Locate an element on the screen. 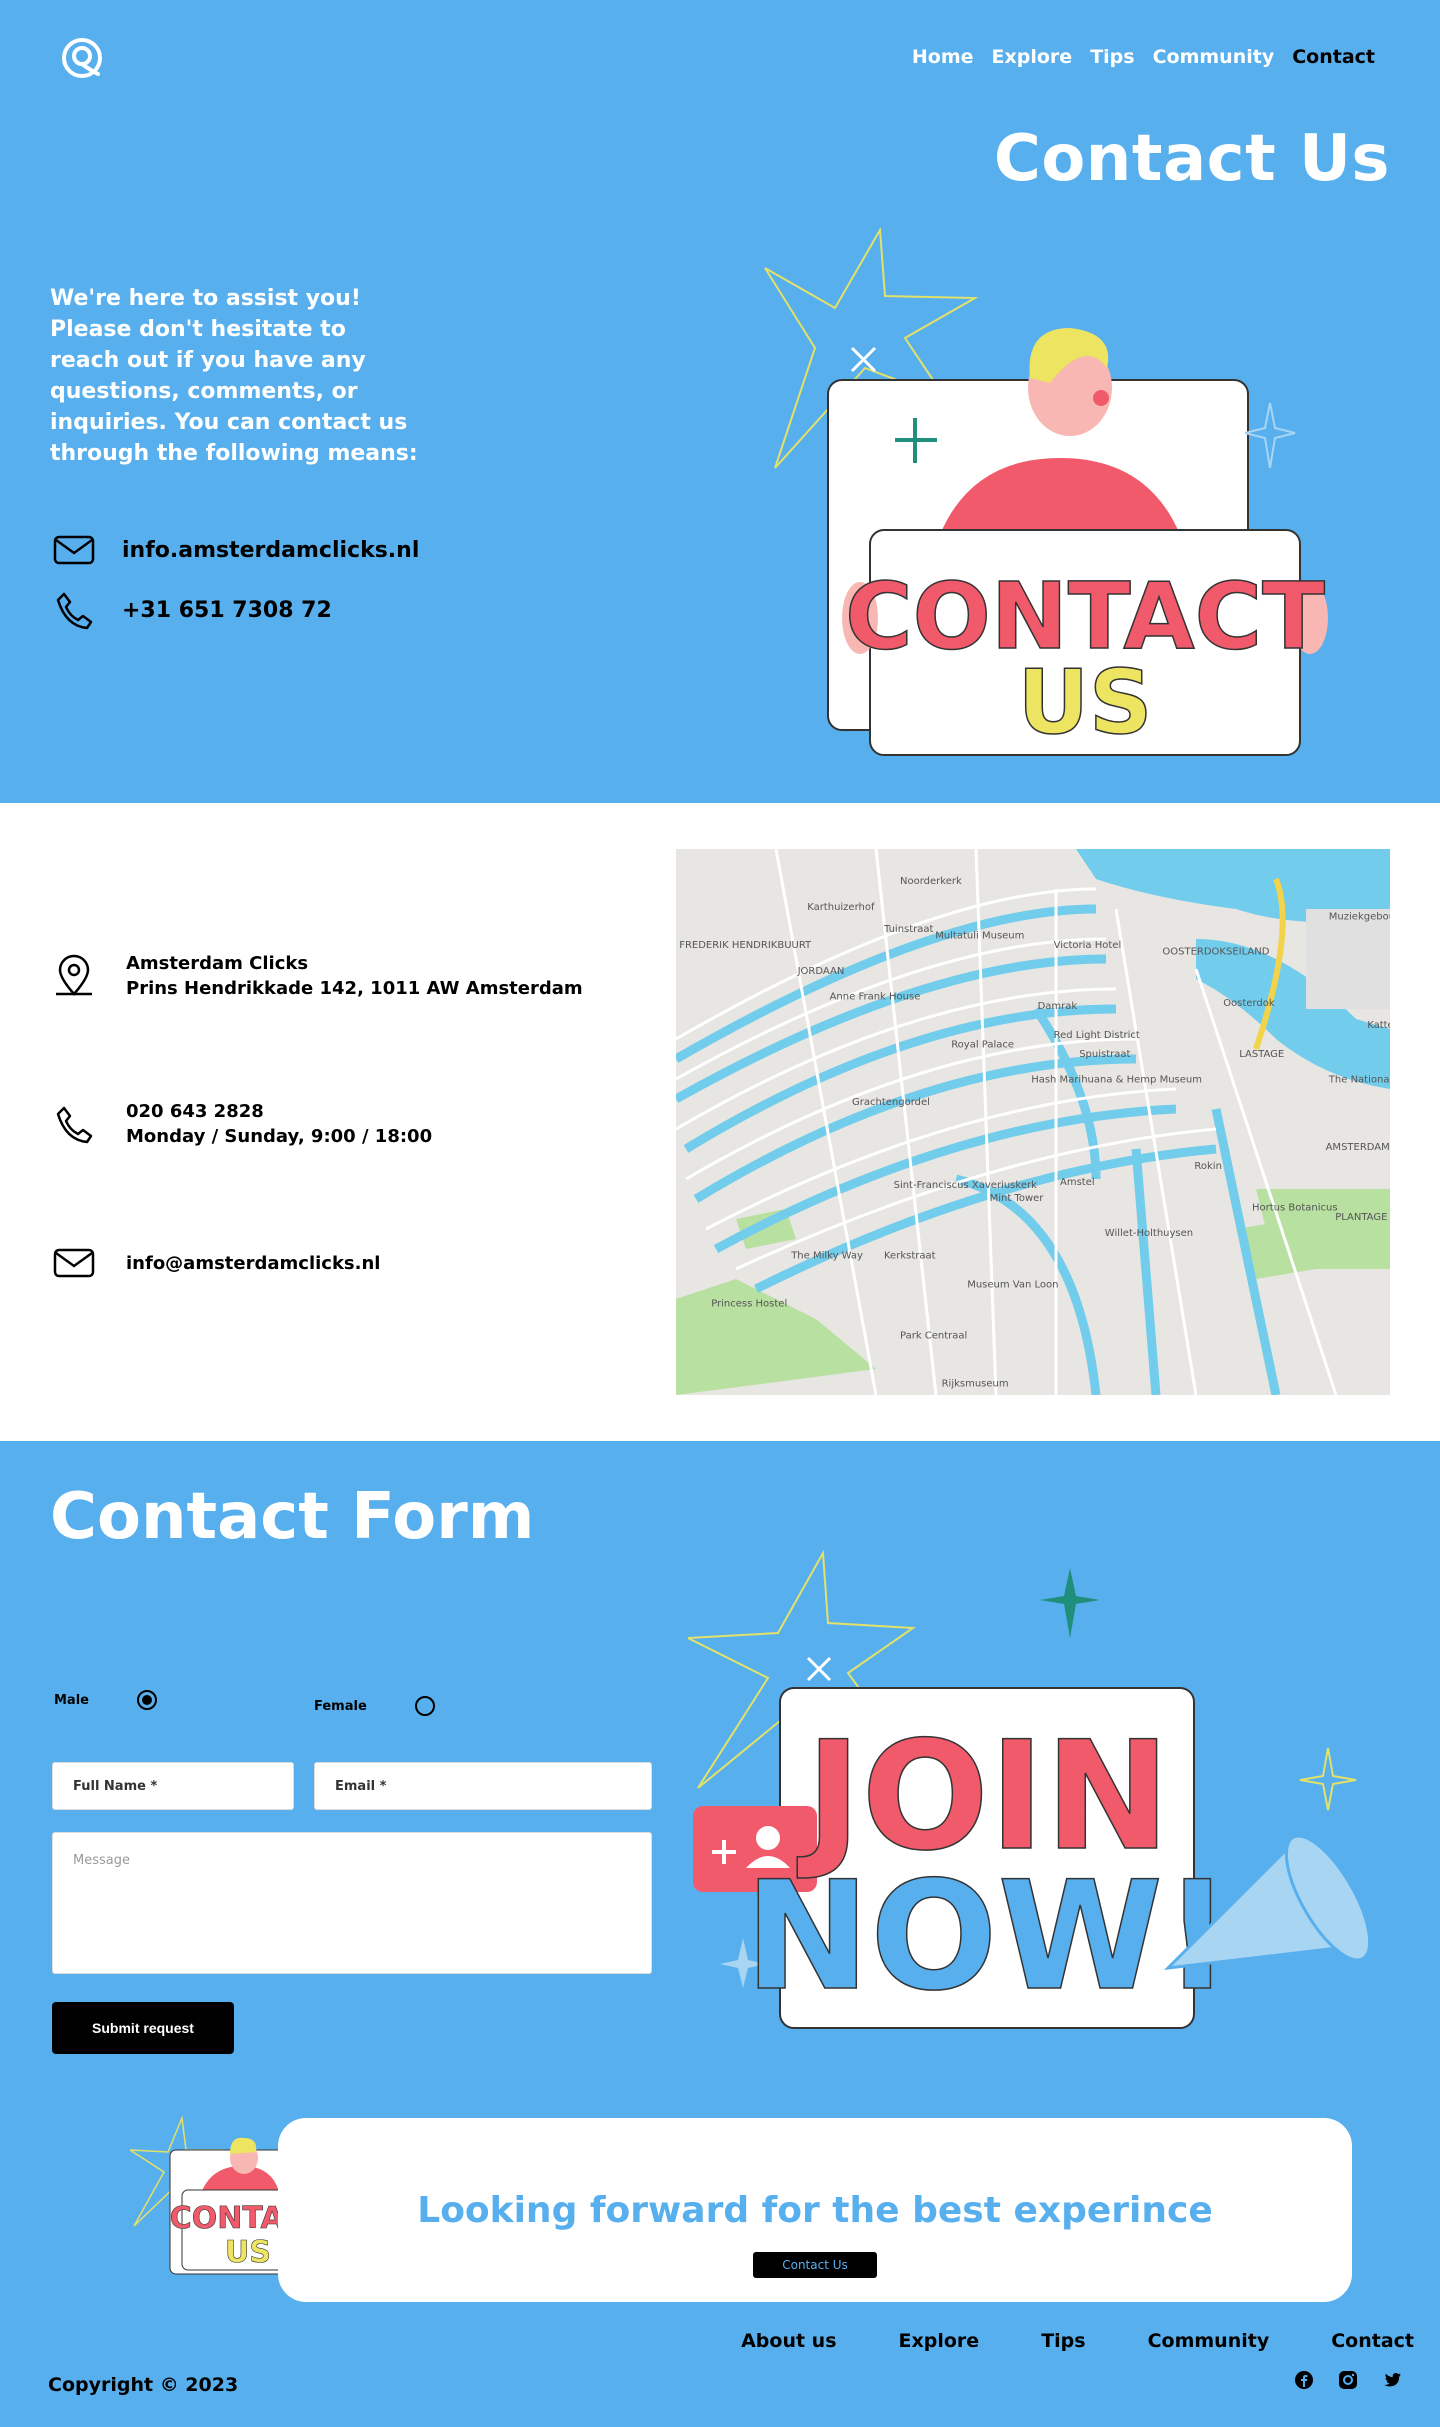 This screenshot has height=2427, width=1440. map-label: Amstel is located at coordinates (1077, 1182).